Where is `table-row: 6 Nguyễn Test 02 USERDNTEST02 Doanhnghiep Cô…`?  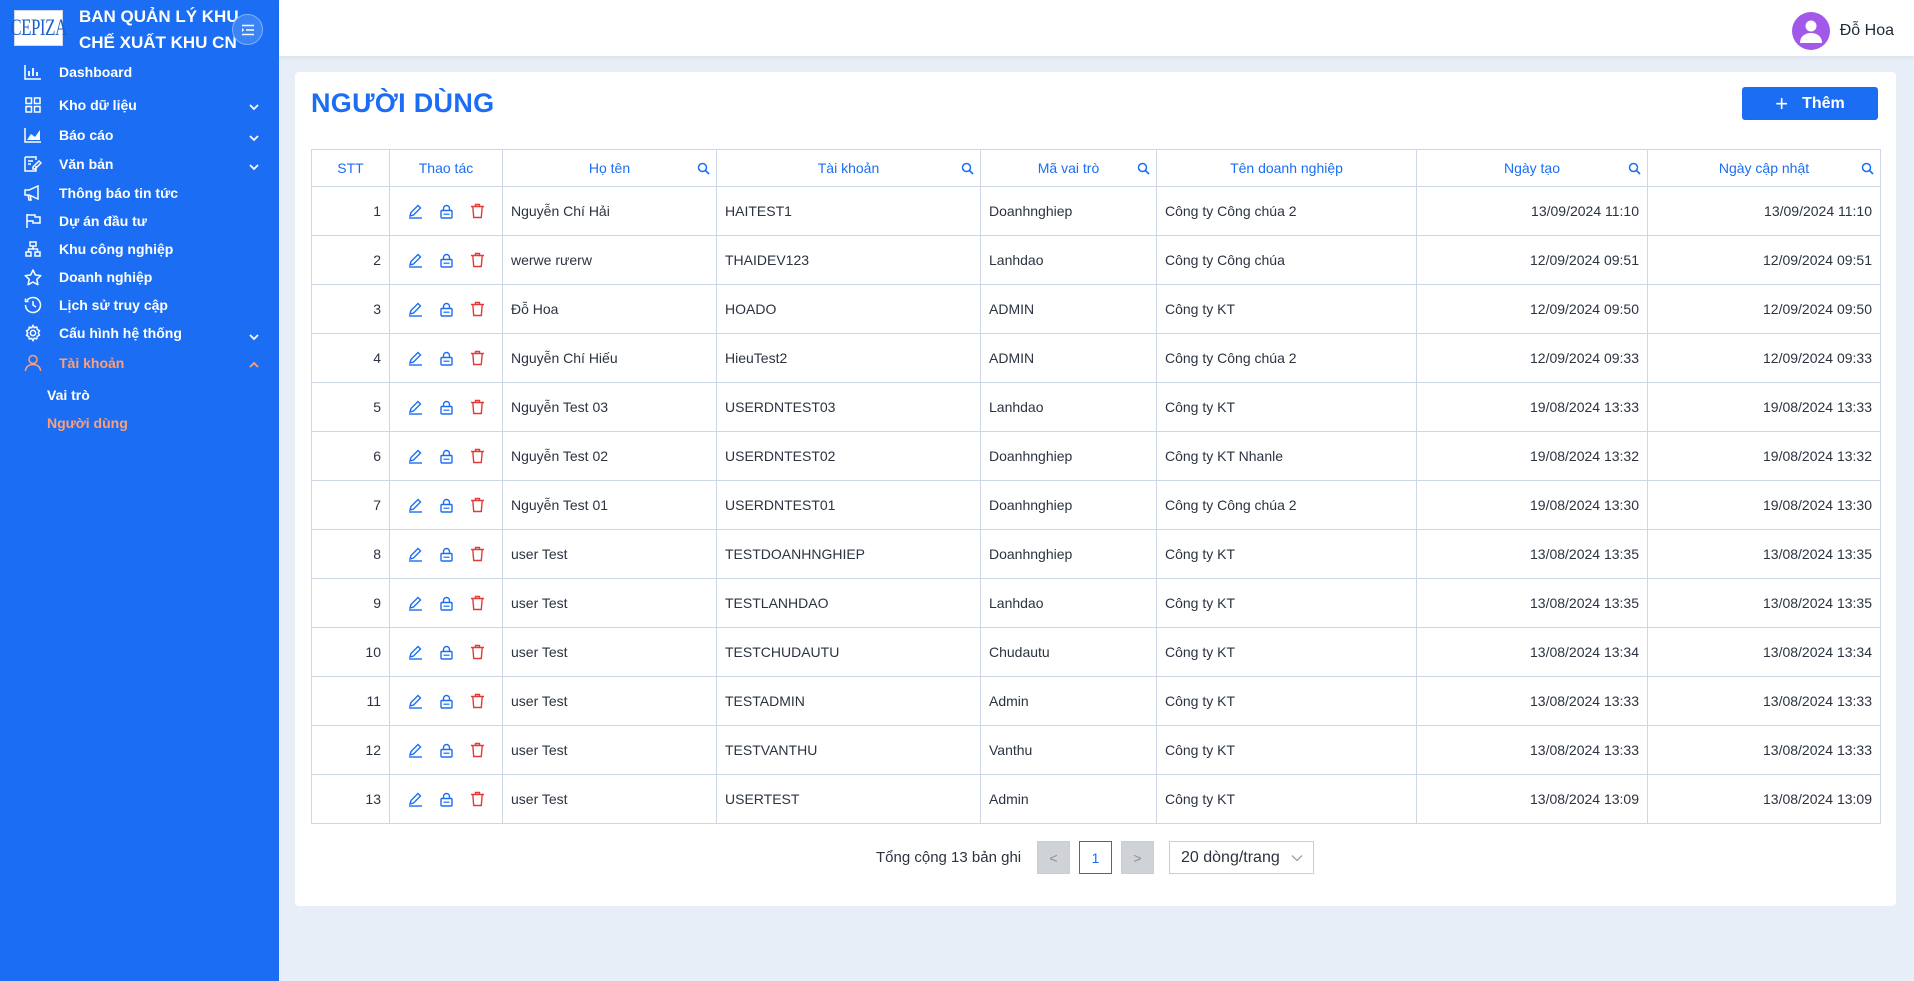
table-row: 6 Nguyễn Test 02 USERDNTEST02 Doanhnghiep Cô… is located at coordinates (1096, 456).